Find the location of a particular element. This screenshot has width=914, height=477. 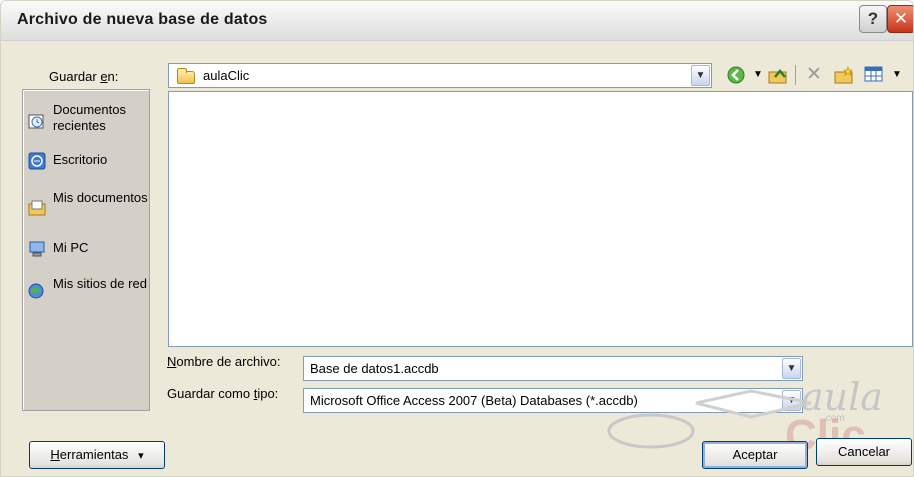

save-in-label: Guardar en: is located at coordinates (83, 76).